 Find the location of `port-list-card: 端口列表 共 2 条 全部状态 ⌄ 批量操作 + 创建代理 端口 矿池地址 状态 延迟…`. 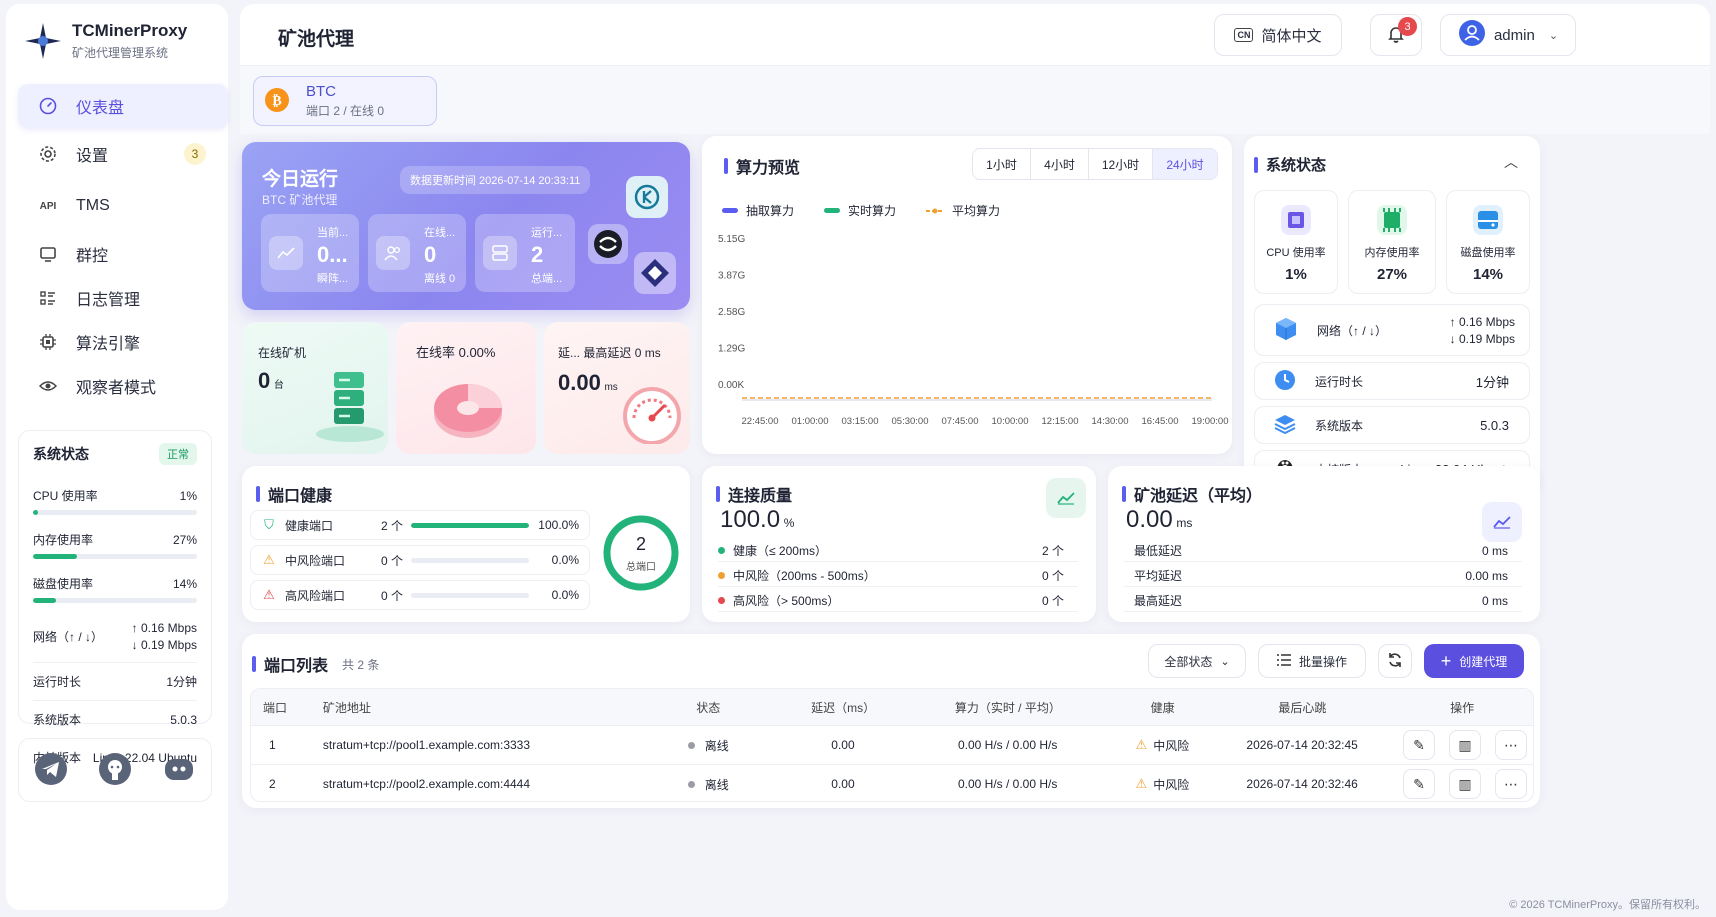

port-list-card: 端口列表 共 2 条 全部状态 ⌄ 批量操作 + 创建代理 端口 矿池地址 状态 延迟… is located at coordinates (891, 721).